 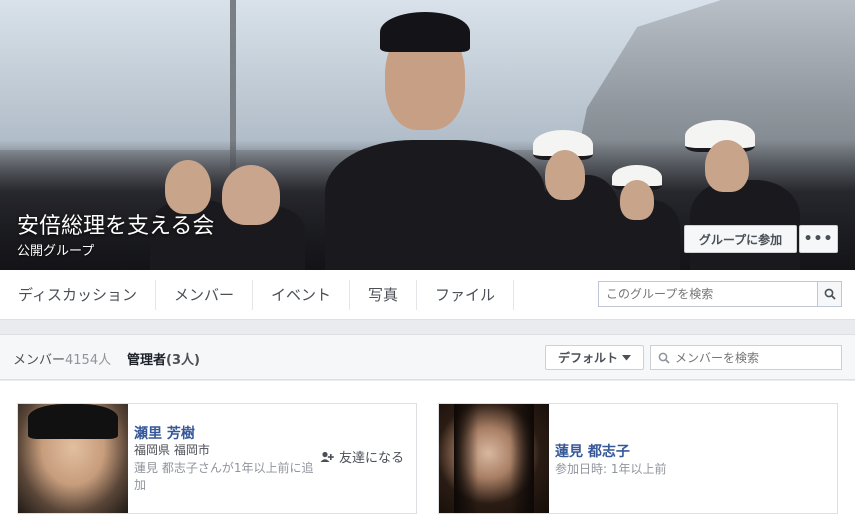 I want to click on group-privacy: 公開グループ, so click(x=56, y=251).